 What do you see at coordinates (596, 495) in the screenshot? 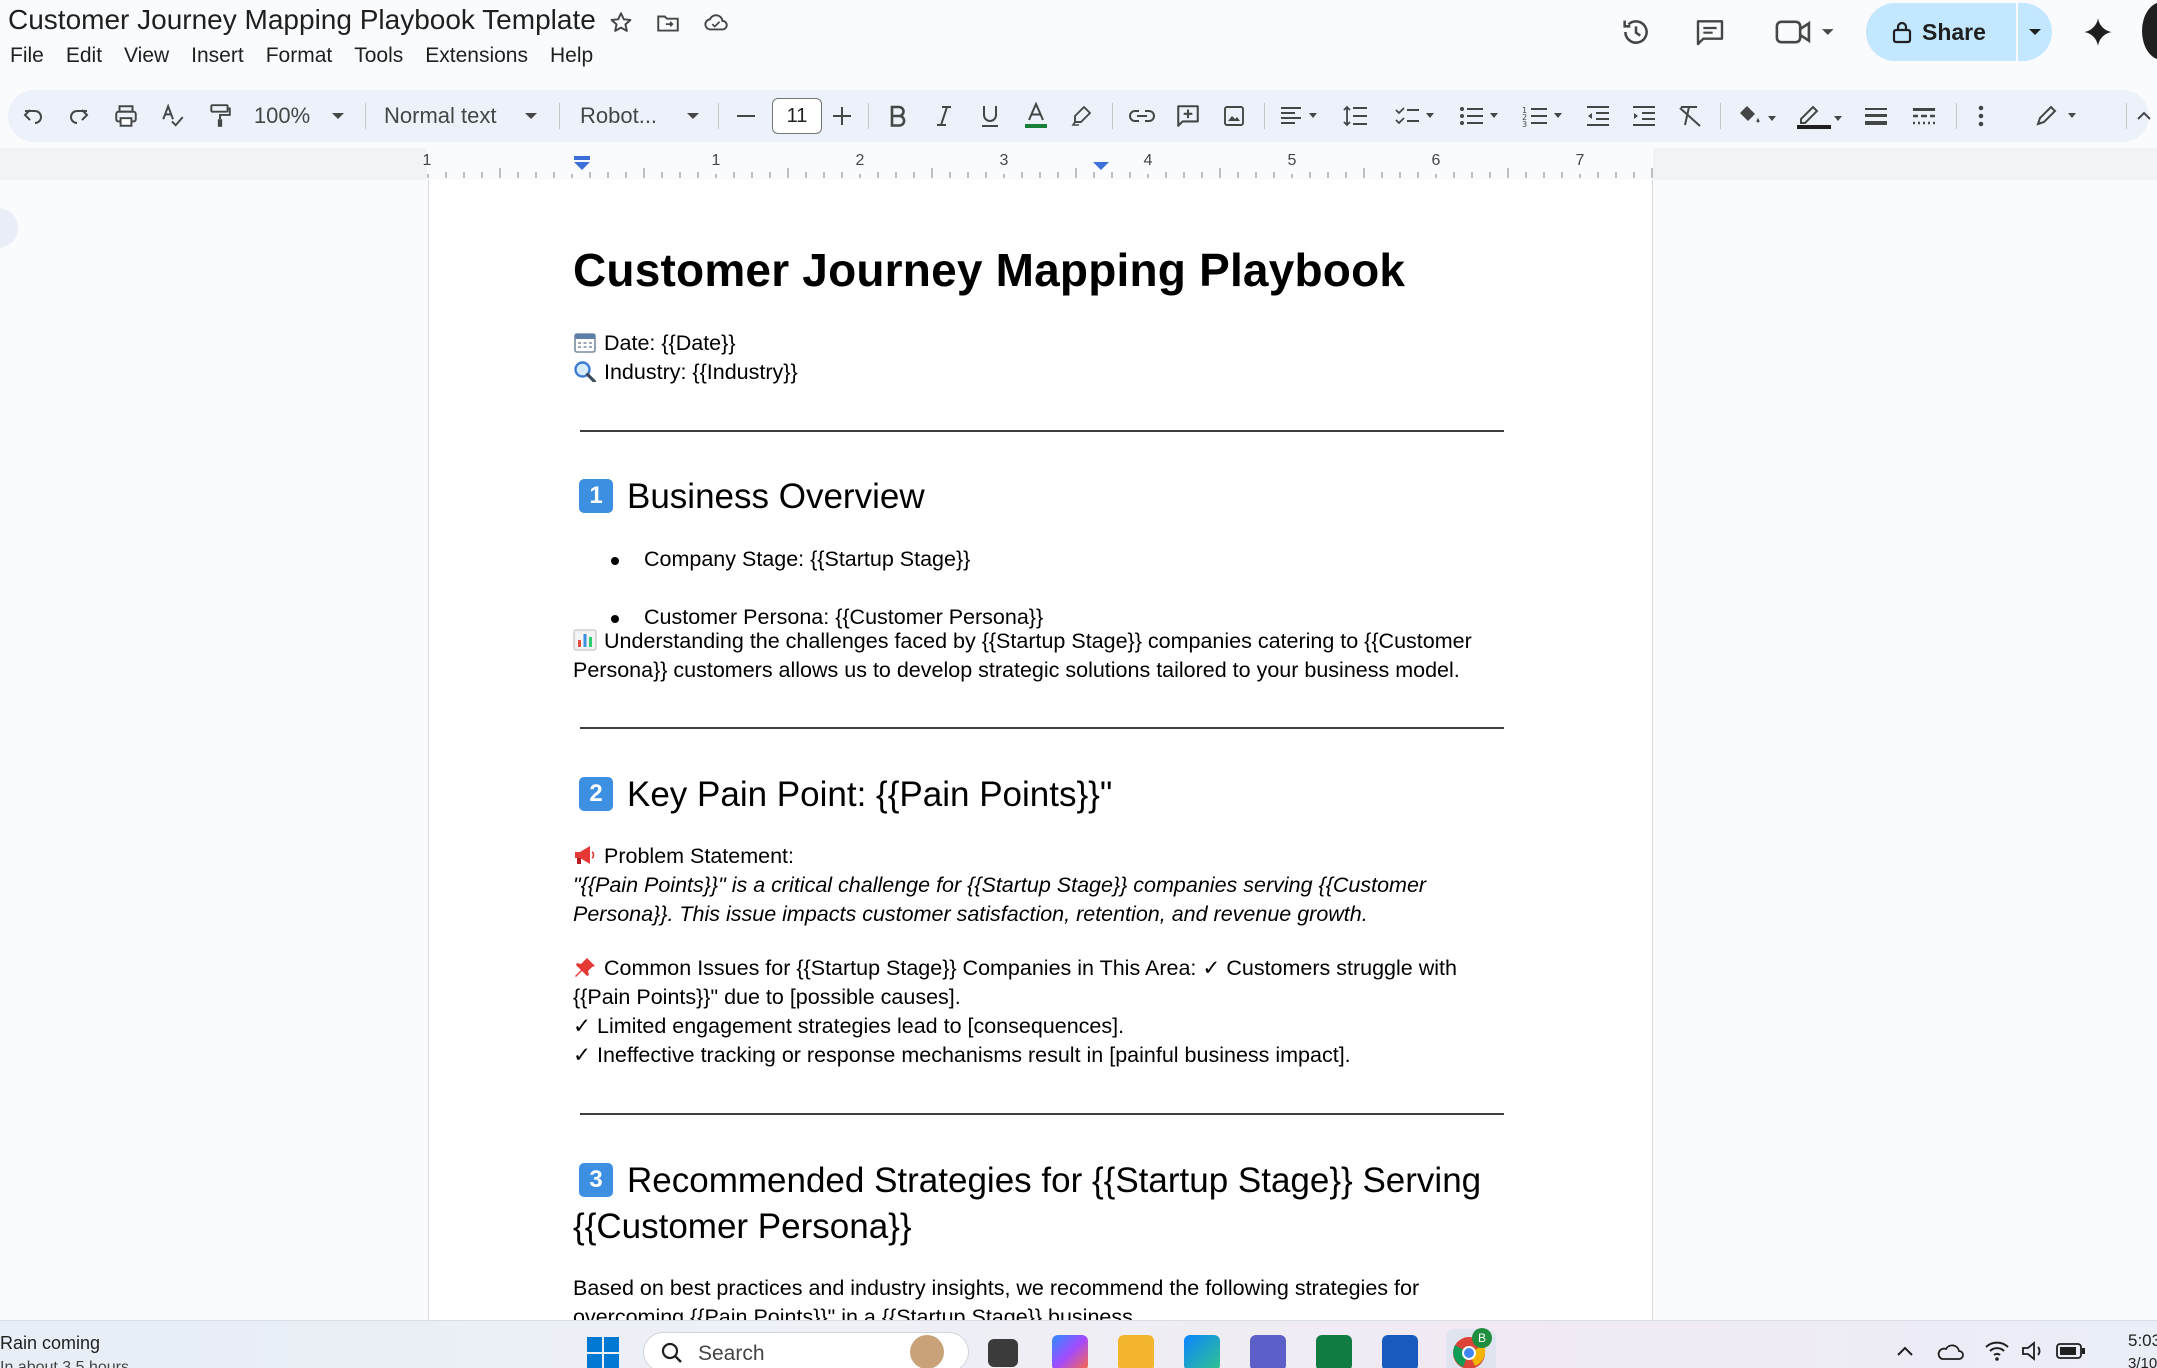
I see `keycap-number-badge: 1` at bounding box center [596, 495].